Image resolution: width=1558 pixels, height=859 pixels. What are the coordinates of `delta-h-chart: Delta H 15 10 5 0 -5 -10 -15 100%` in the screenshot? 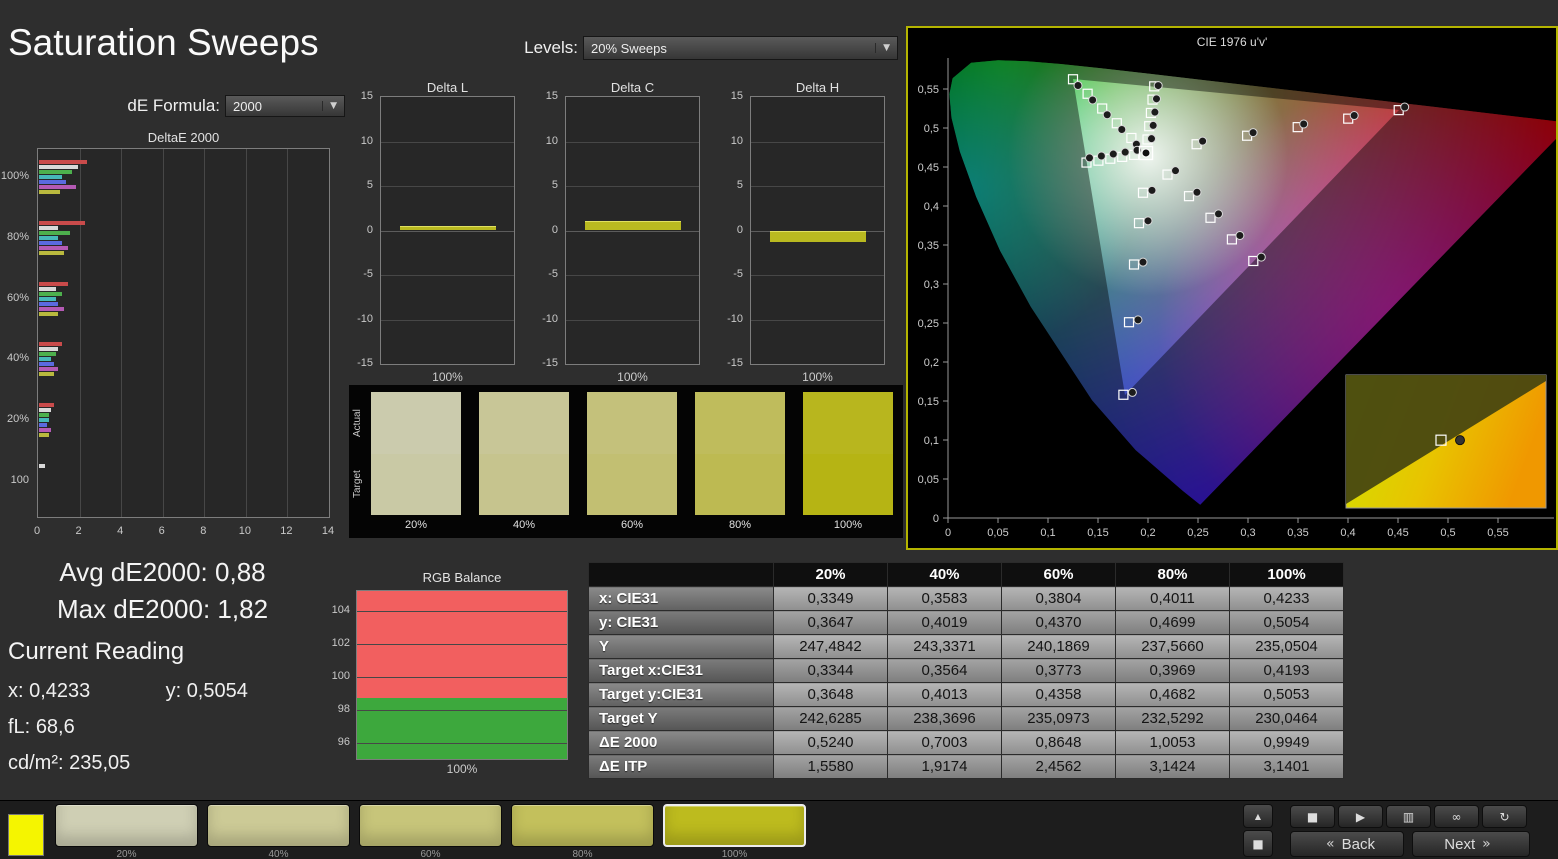 It's located at (802, 231).